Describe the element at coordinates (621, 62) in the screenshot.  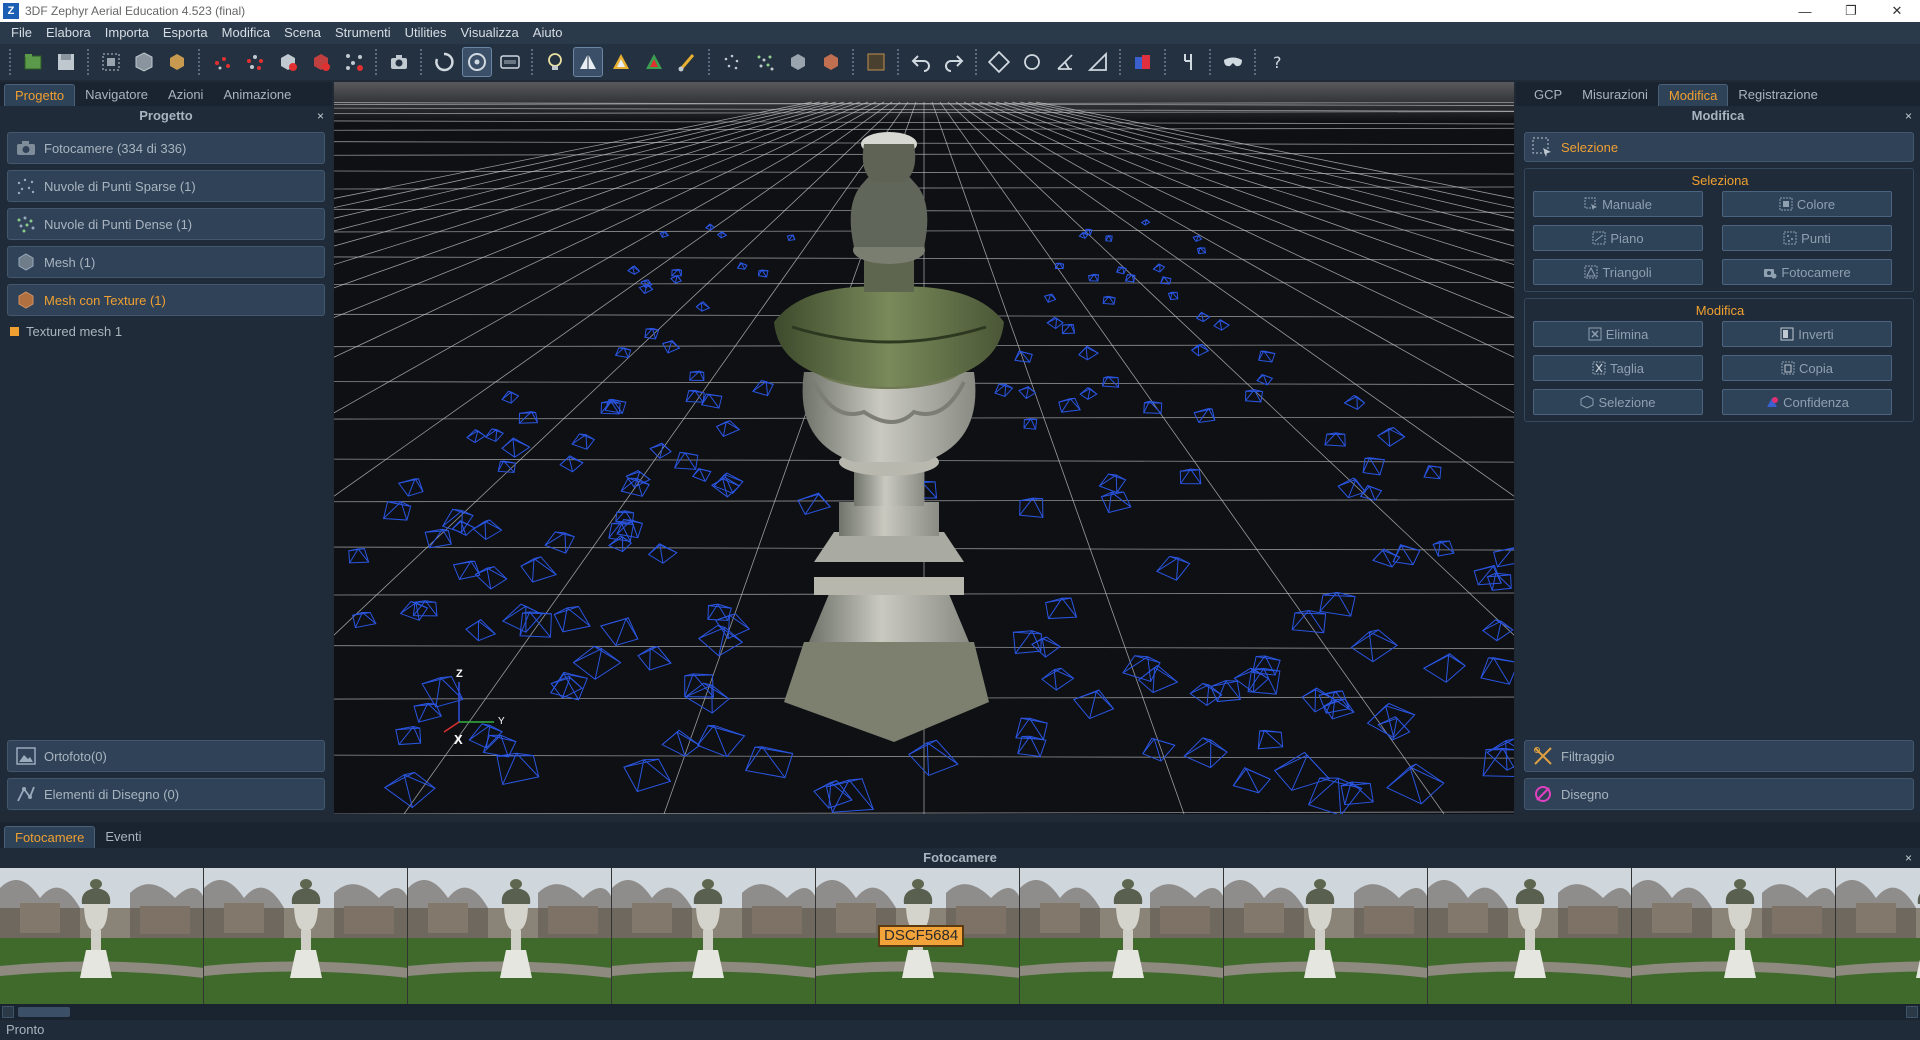
I see `triangle-yellow-icon` at that location.